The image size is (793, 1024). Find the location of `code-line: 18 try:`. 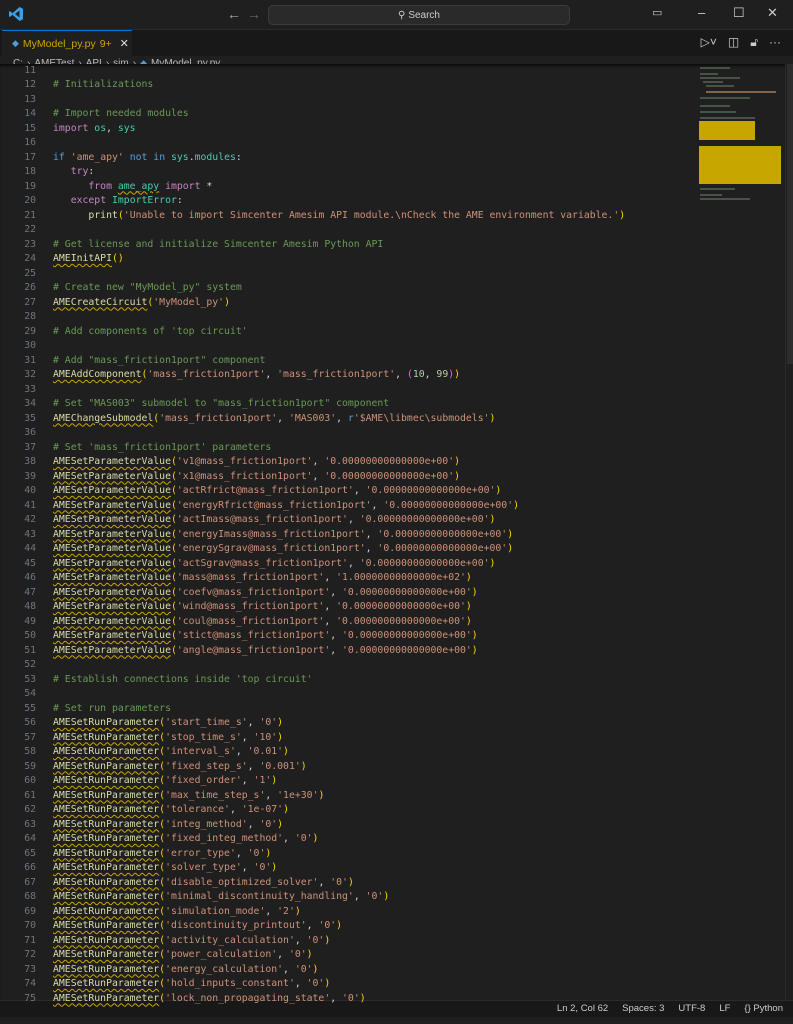

code-line: 18 try: is located at coordinates (348, 172).